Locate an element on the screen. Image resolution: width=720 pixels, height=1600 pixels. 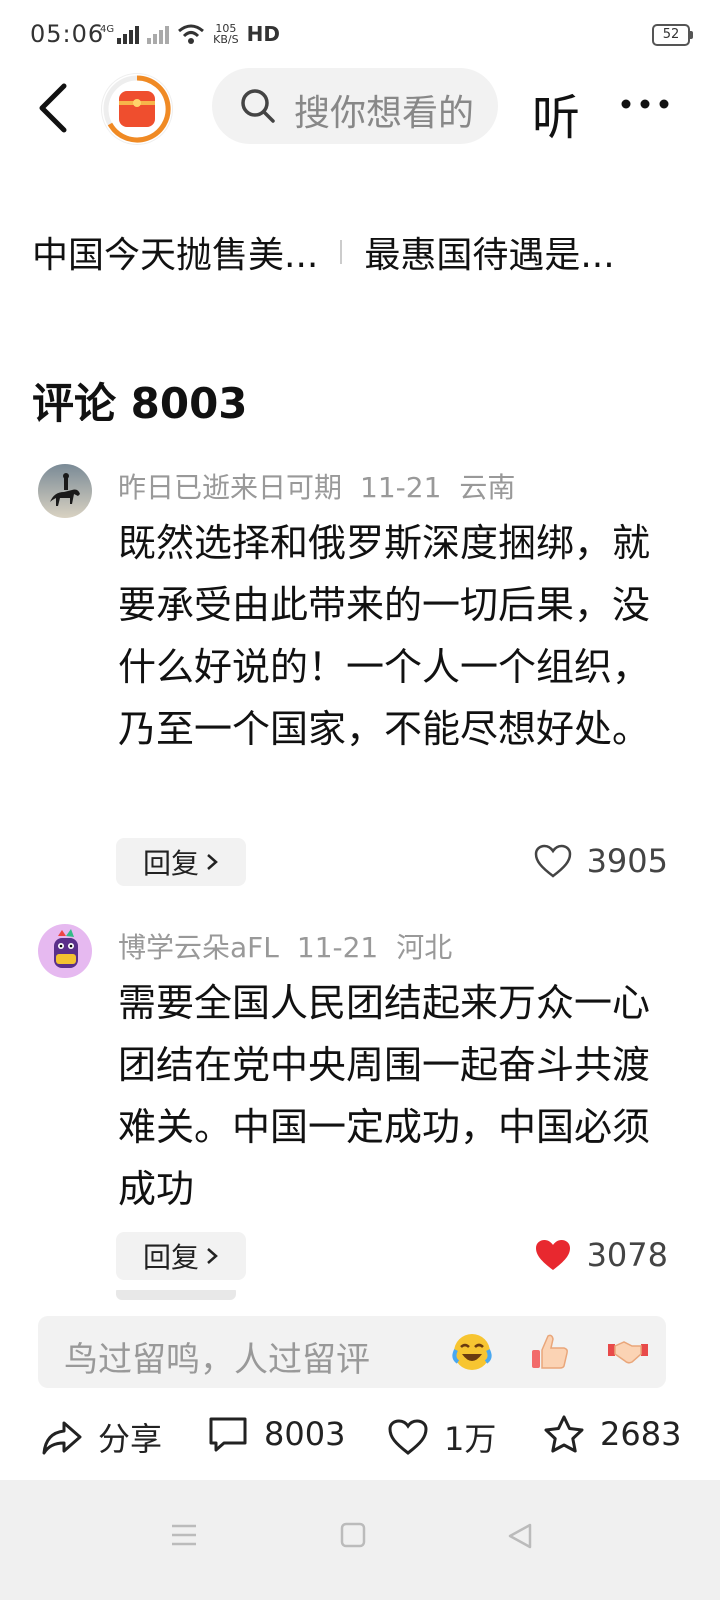
network-type-label: 4G is located at coordinates (107, 29).